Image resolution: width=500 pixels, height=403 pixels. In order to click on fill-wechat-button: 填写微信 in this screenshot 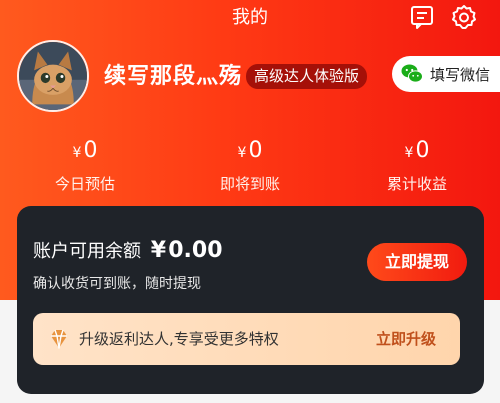, I will do `click(446, 74)`.